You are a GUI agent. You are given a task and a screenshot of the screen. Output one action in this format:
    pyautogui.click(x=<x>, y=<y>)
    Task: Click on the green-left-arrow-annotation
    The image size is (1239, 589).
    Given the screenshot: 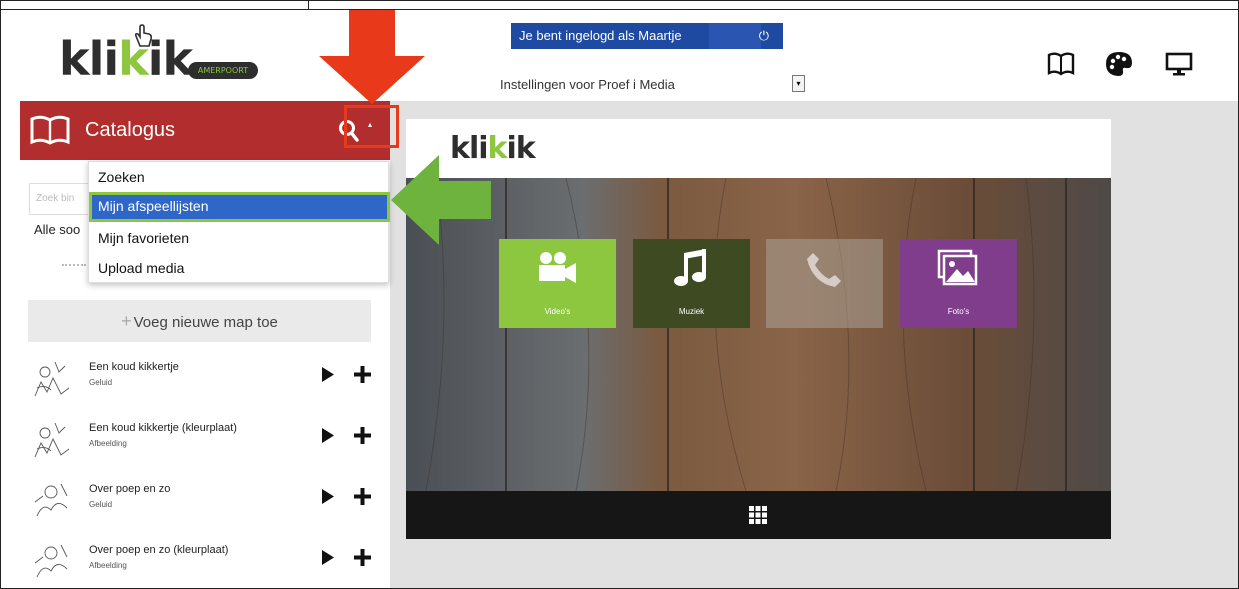 What is the action you would take?
    pyautogui.click(x=441, y=200)
    